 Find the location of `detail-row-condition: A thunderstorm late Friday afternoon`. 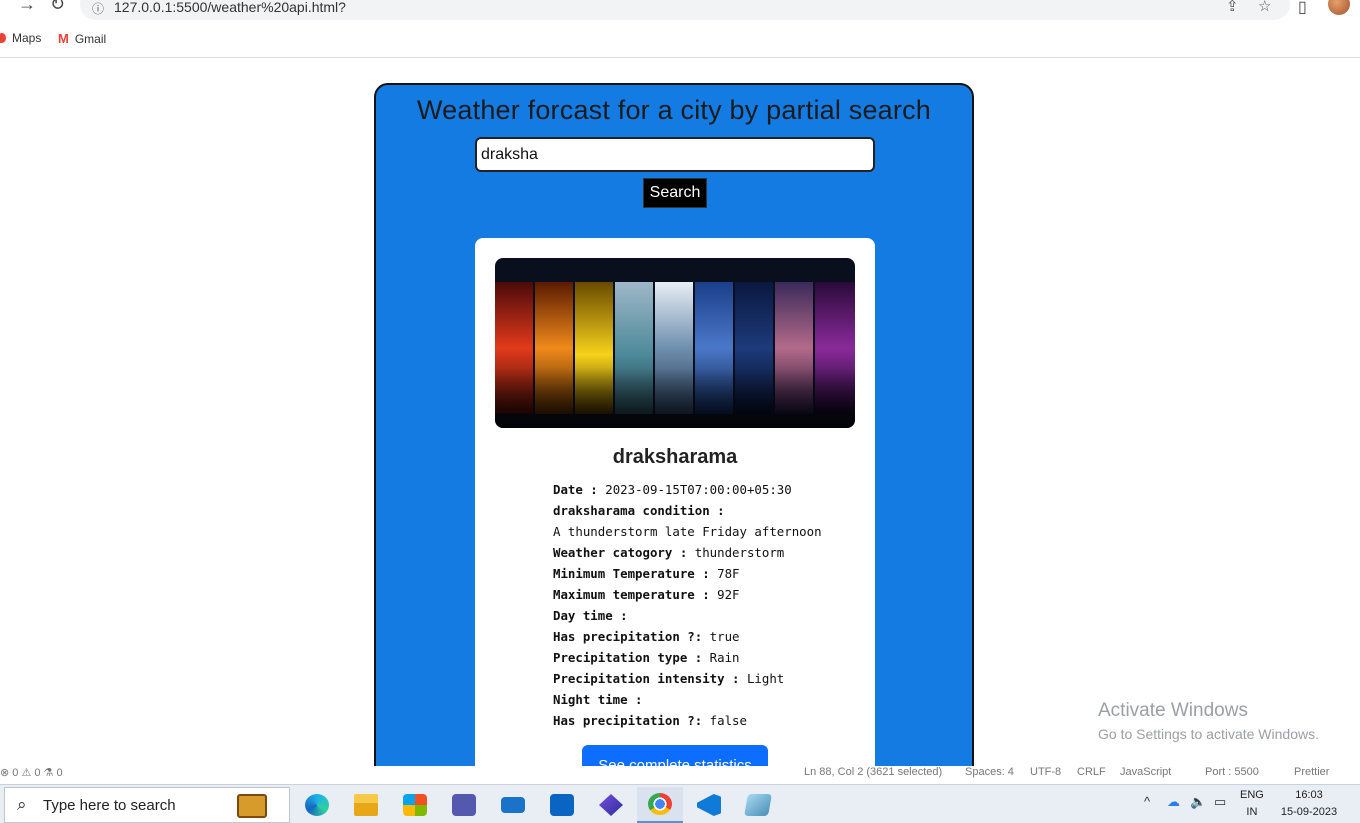

detail-row-condition: A thunderstorm late Friday afternoon is located at coordinates (687, 531).